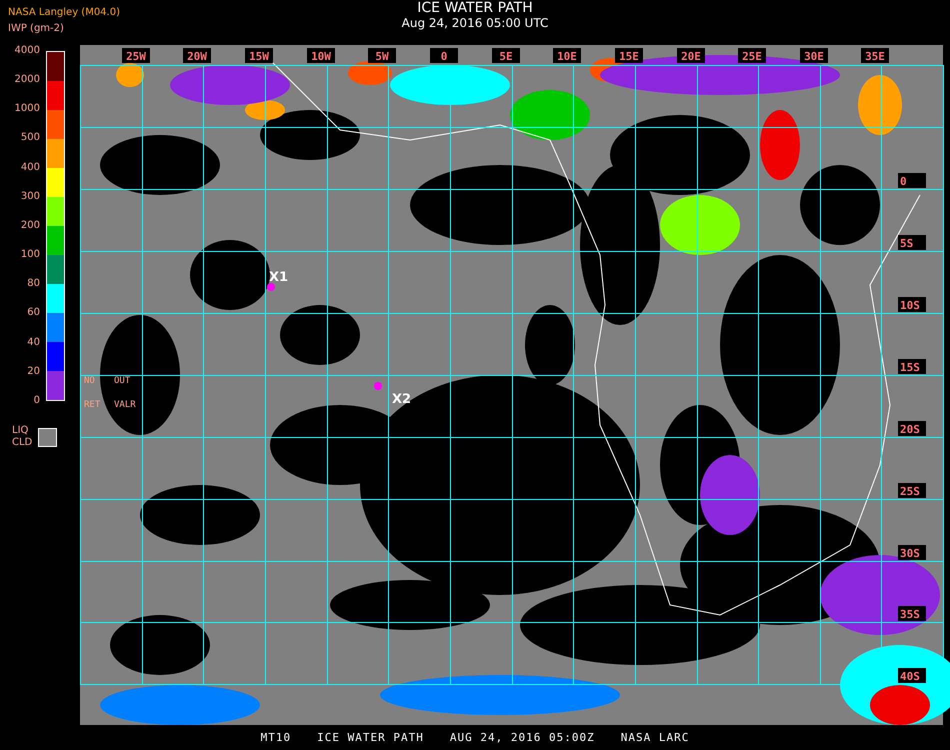 Image resolution: width=950 pixels, height=750 pixels. Describe the element at coordinates (444, 56) in the screenshot. I see `longitude-label: 0` at that location.